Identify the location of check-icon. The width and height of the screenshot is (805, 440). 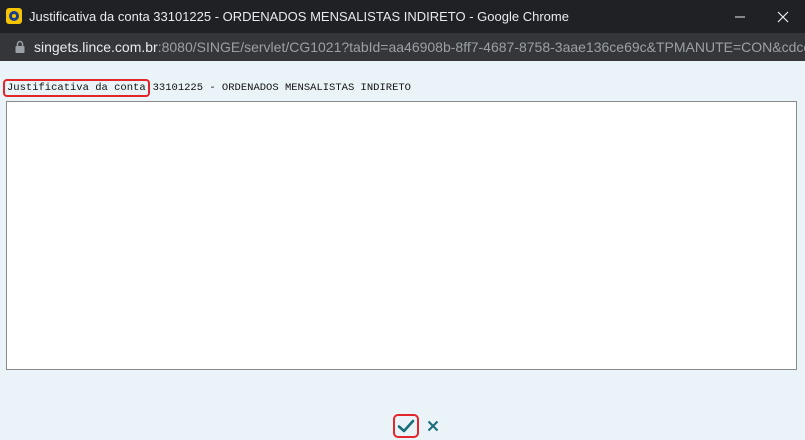
(406, 426).